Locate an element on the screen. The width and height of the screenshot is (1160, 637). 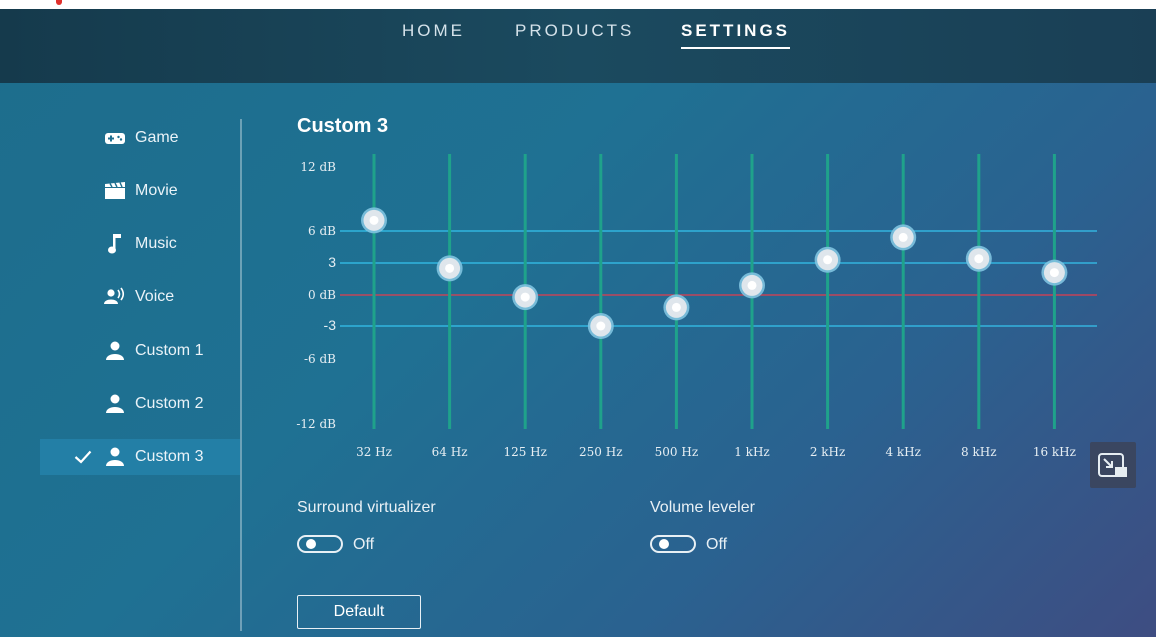
x-tick-label: 8 kHz is located at coordinates (979, 452).